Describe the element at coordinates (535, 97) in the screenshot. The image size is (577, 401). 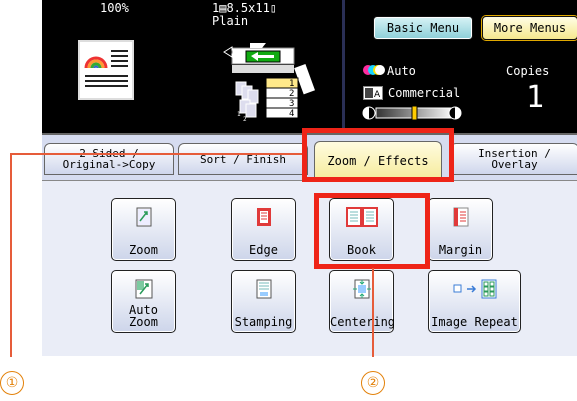
I see `copies-count: 1` at that location.